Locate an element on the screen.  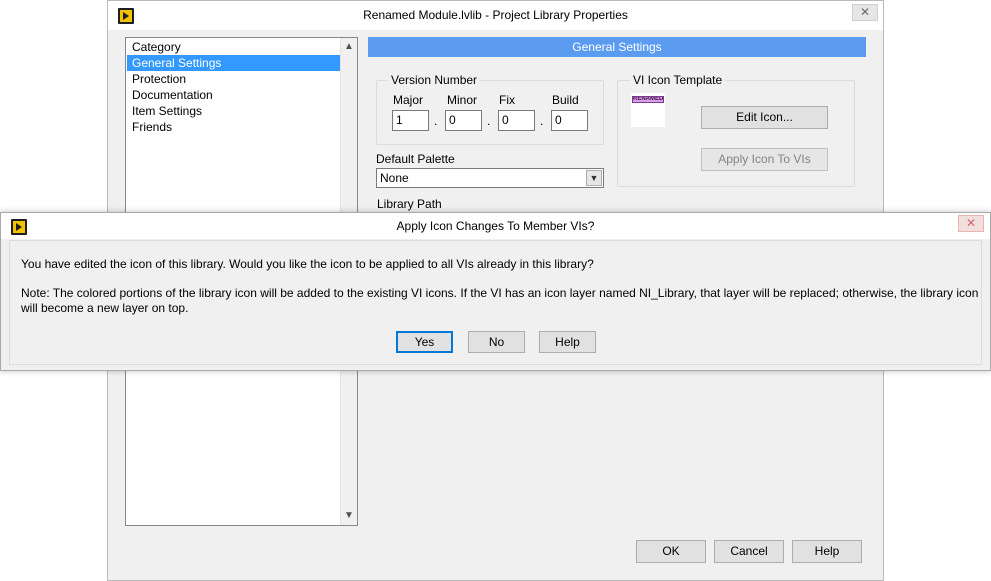
category-item-documentation: Documentation is located at coordinates (233, 95).